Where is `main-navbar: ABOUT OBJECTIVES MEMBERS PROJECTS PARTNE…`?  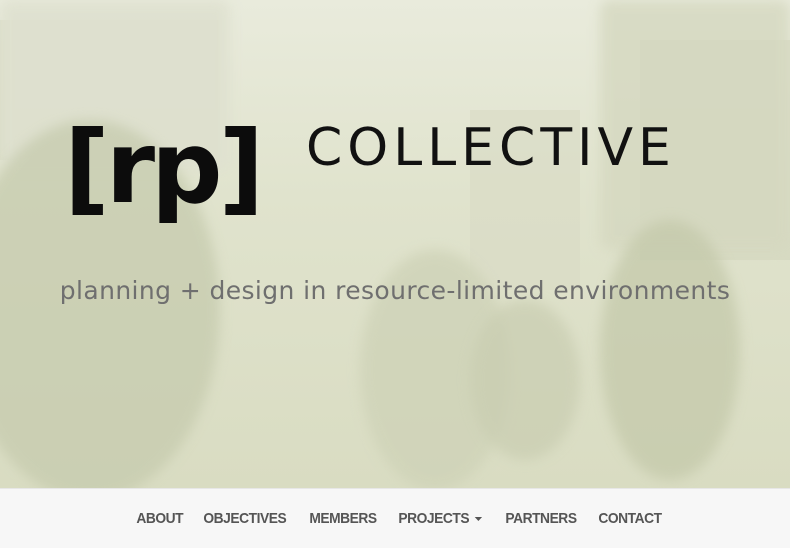
main-navbar: ABOUT OBJECTIVES MEMBERS PROJECTS PARTNE… is located at coordinates (395, 518).